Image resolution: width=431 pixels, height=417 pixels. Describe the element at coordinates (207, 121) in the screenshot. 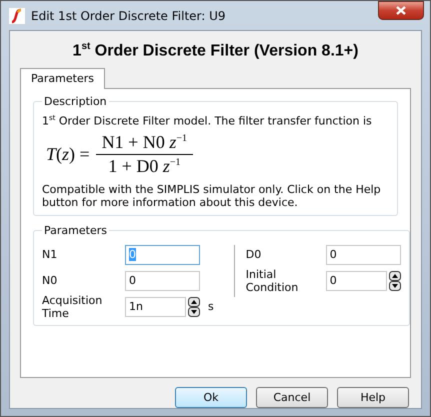

I see `description-text: 1$^{st}$ Order Discrete Filter model. The filter transfer function is` at that location.